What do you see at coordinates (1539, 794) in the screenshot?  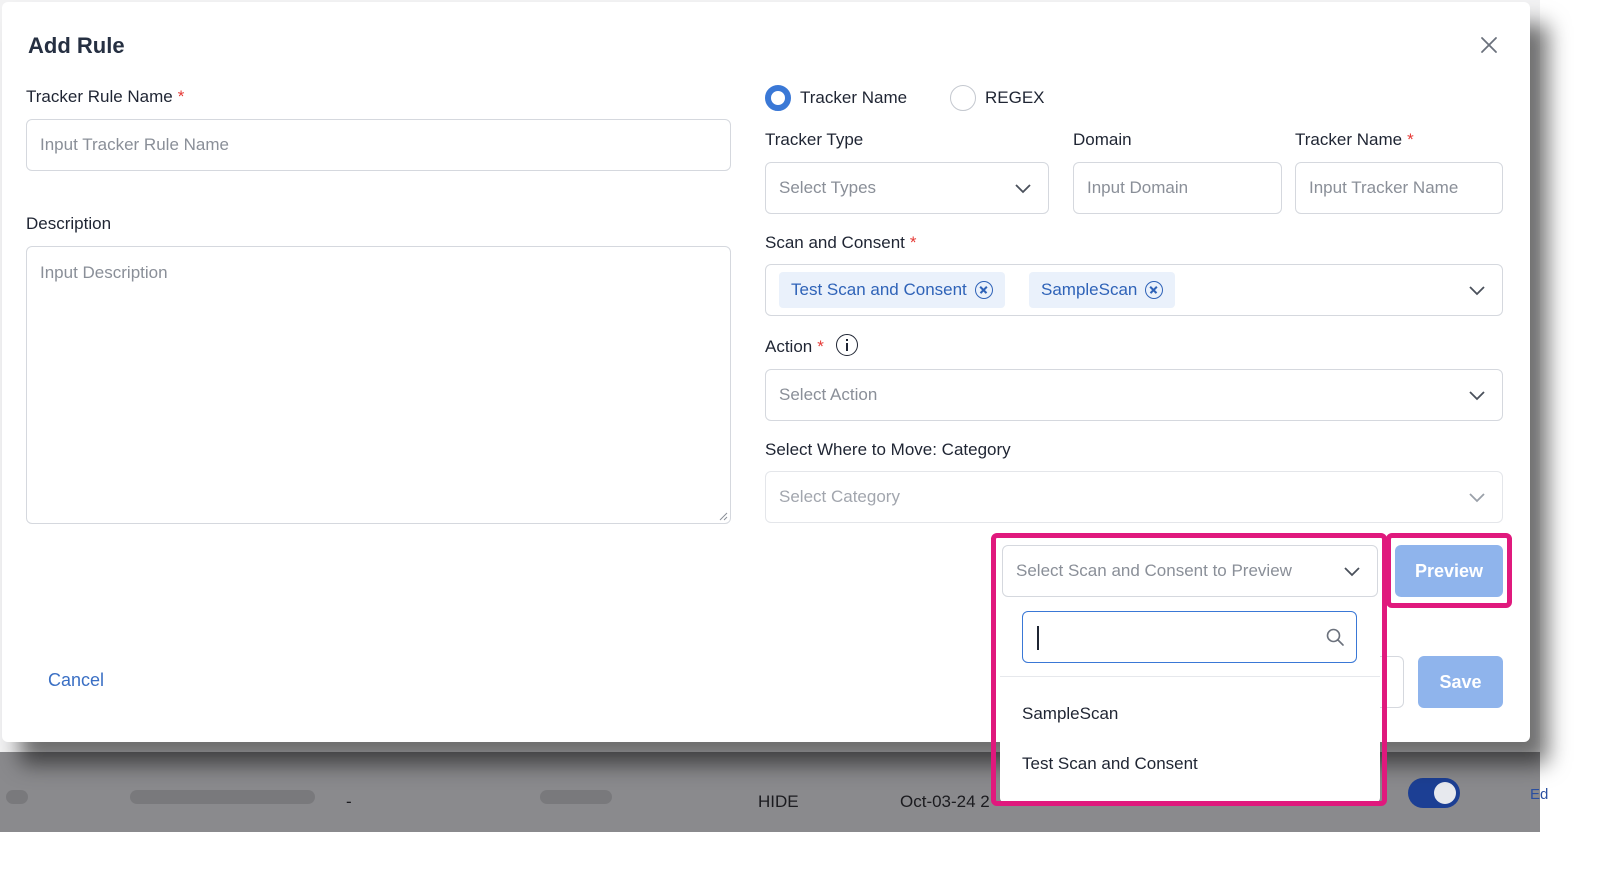 I see `background-edit-link: Ed` at bounding box center [1539, 794].